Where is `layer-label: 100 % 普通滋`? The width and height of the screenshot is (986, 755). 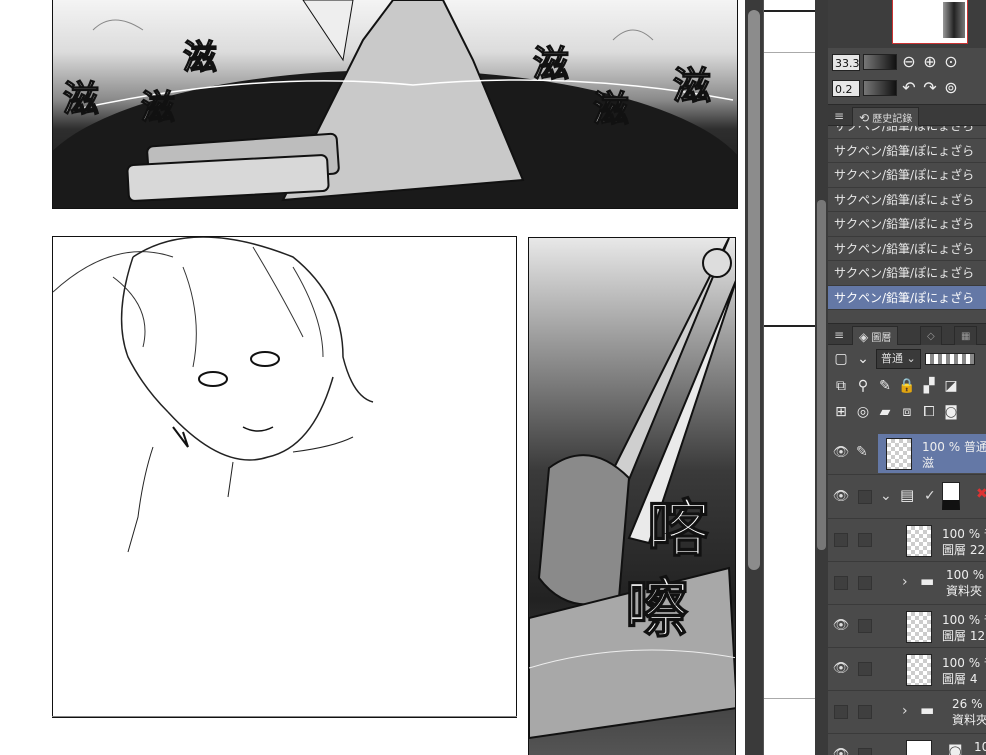
layer-label: 100 % 普通滋 is located at coordinates (954, 455).